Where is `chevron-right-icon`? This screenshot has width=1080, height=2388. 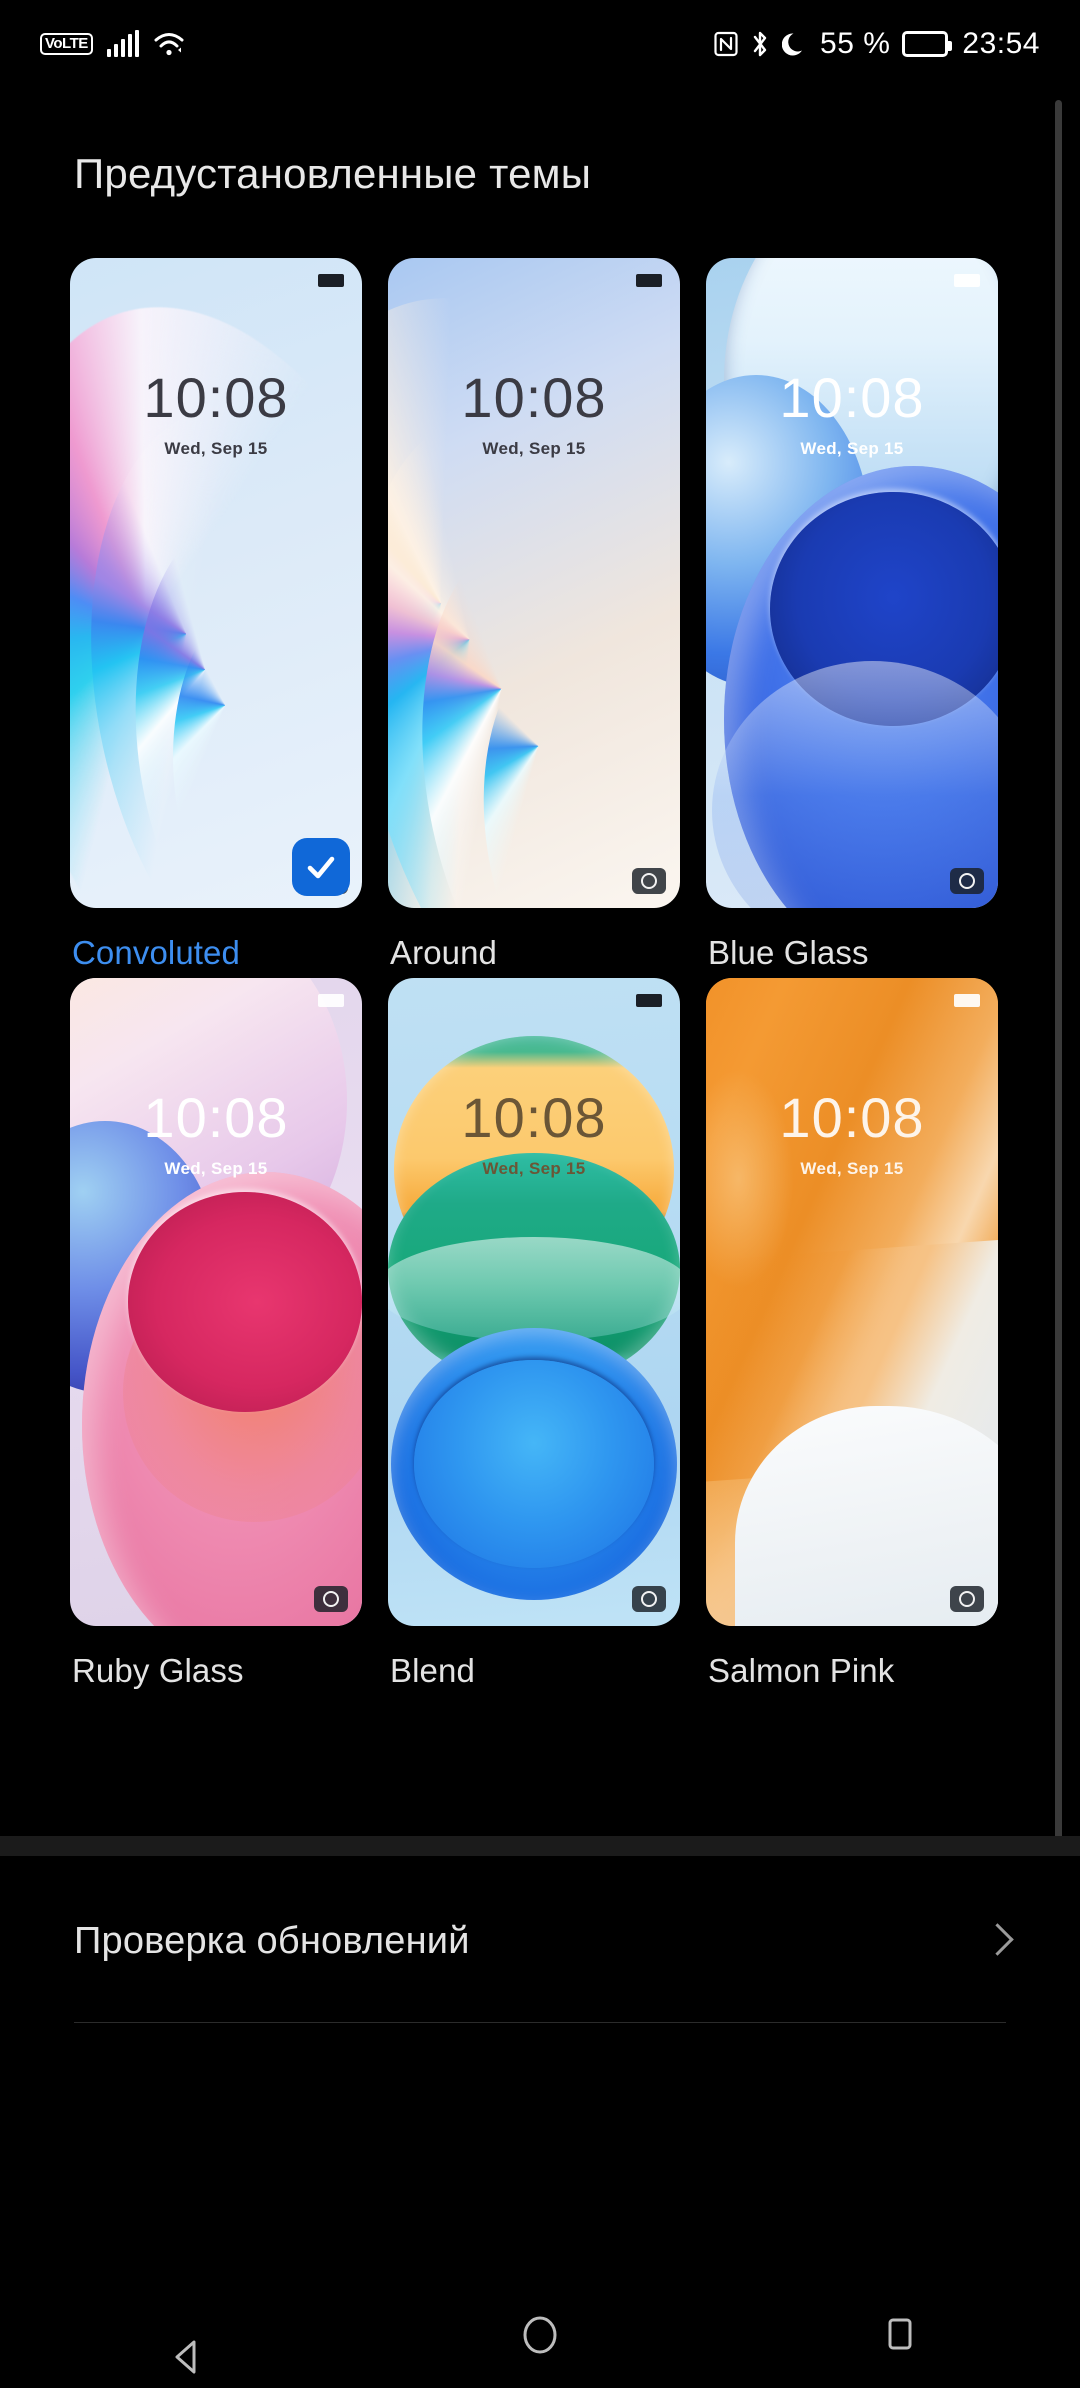
chevron-right-icon is located at coordinates (995, 1941).